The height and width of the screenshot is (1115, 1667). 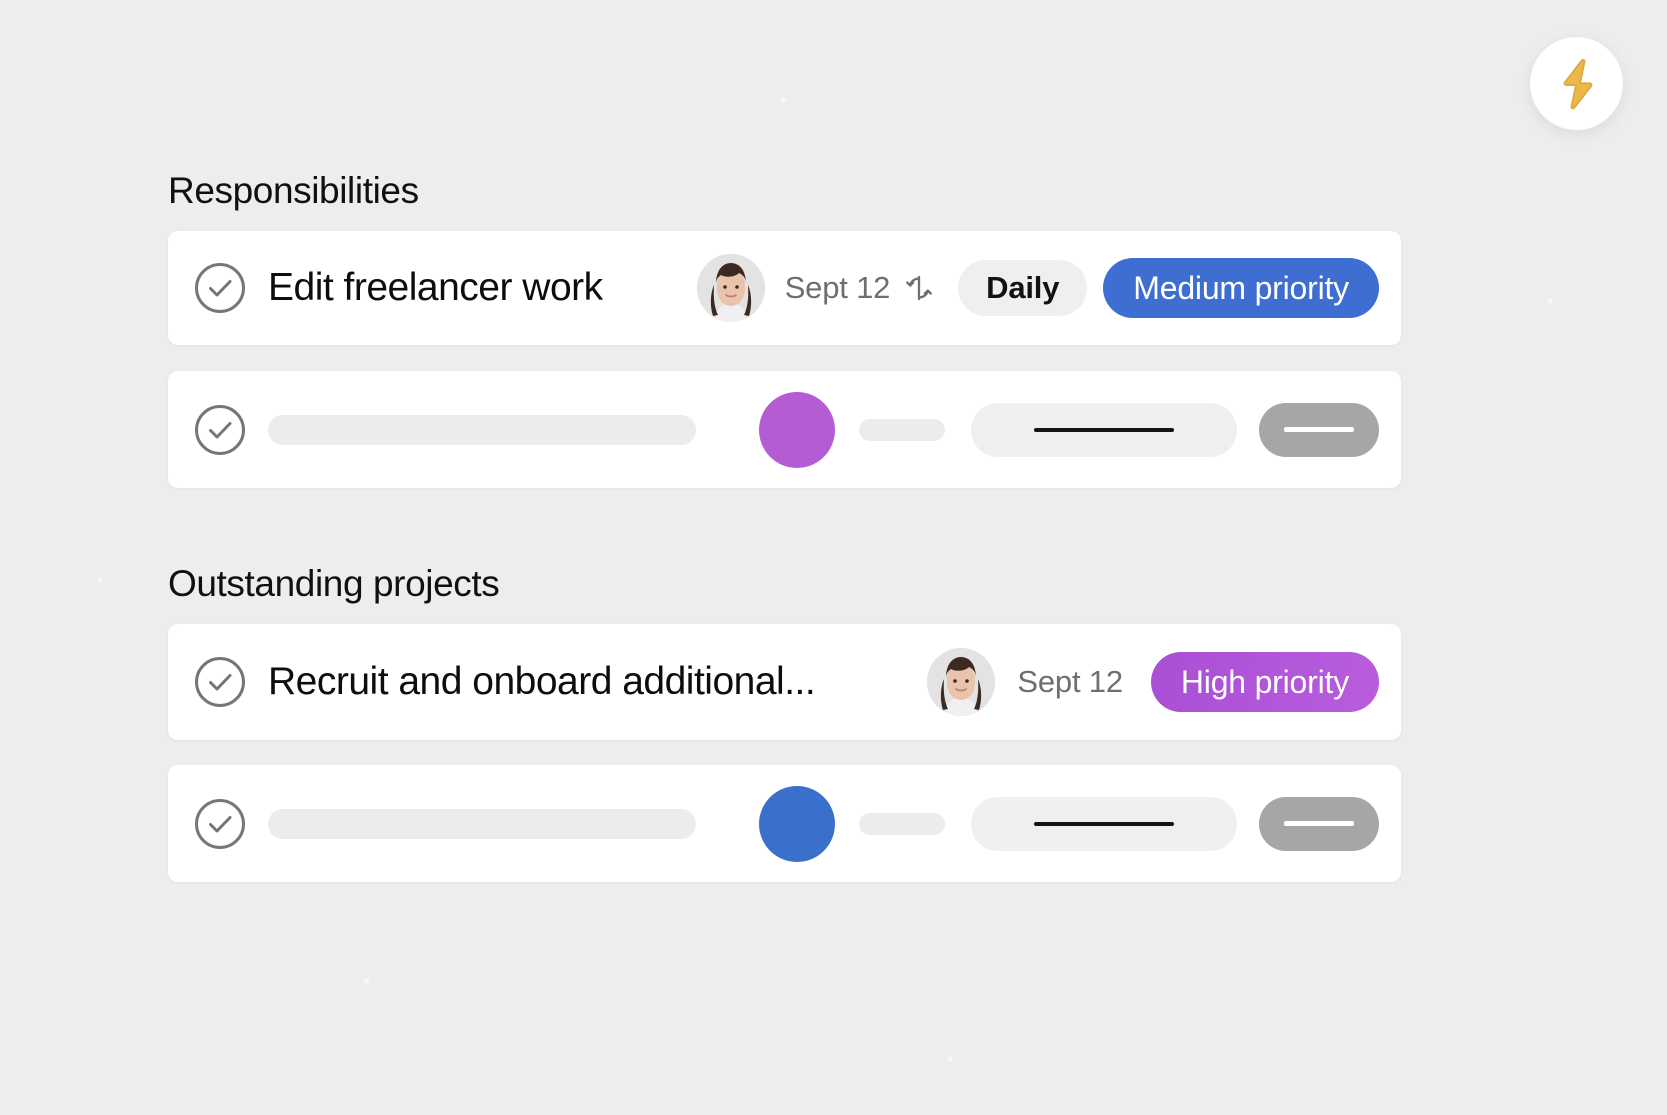 I want to click on priority-badge: Medium priority, so click(x=1241, y=288).